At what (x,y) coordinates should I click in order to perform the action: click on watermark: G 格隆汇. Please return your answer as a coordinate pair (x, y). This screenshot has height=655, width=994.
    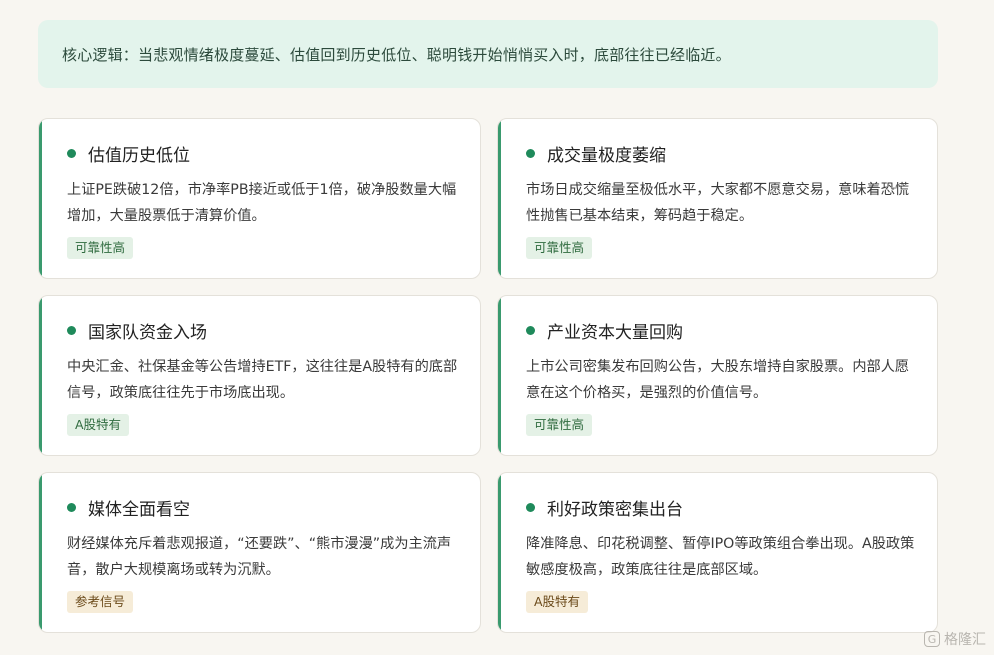
    Looking at the image, I should click on (955, 639).